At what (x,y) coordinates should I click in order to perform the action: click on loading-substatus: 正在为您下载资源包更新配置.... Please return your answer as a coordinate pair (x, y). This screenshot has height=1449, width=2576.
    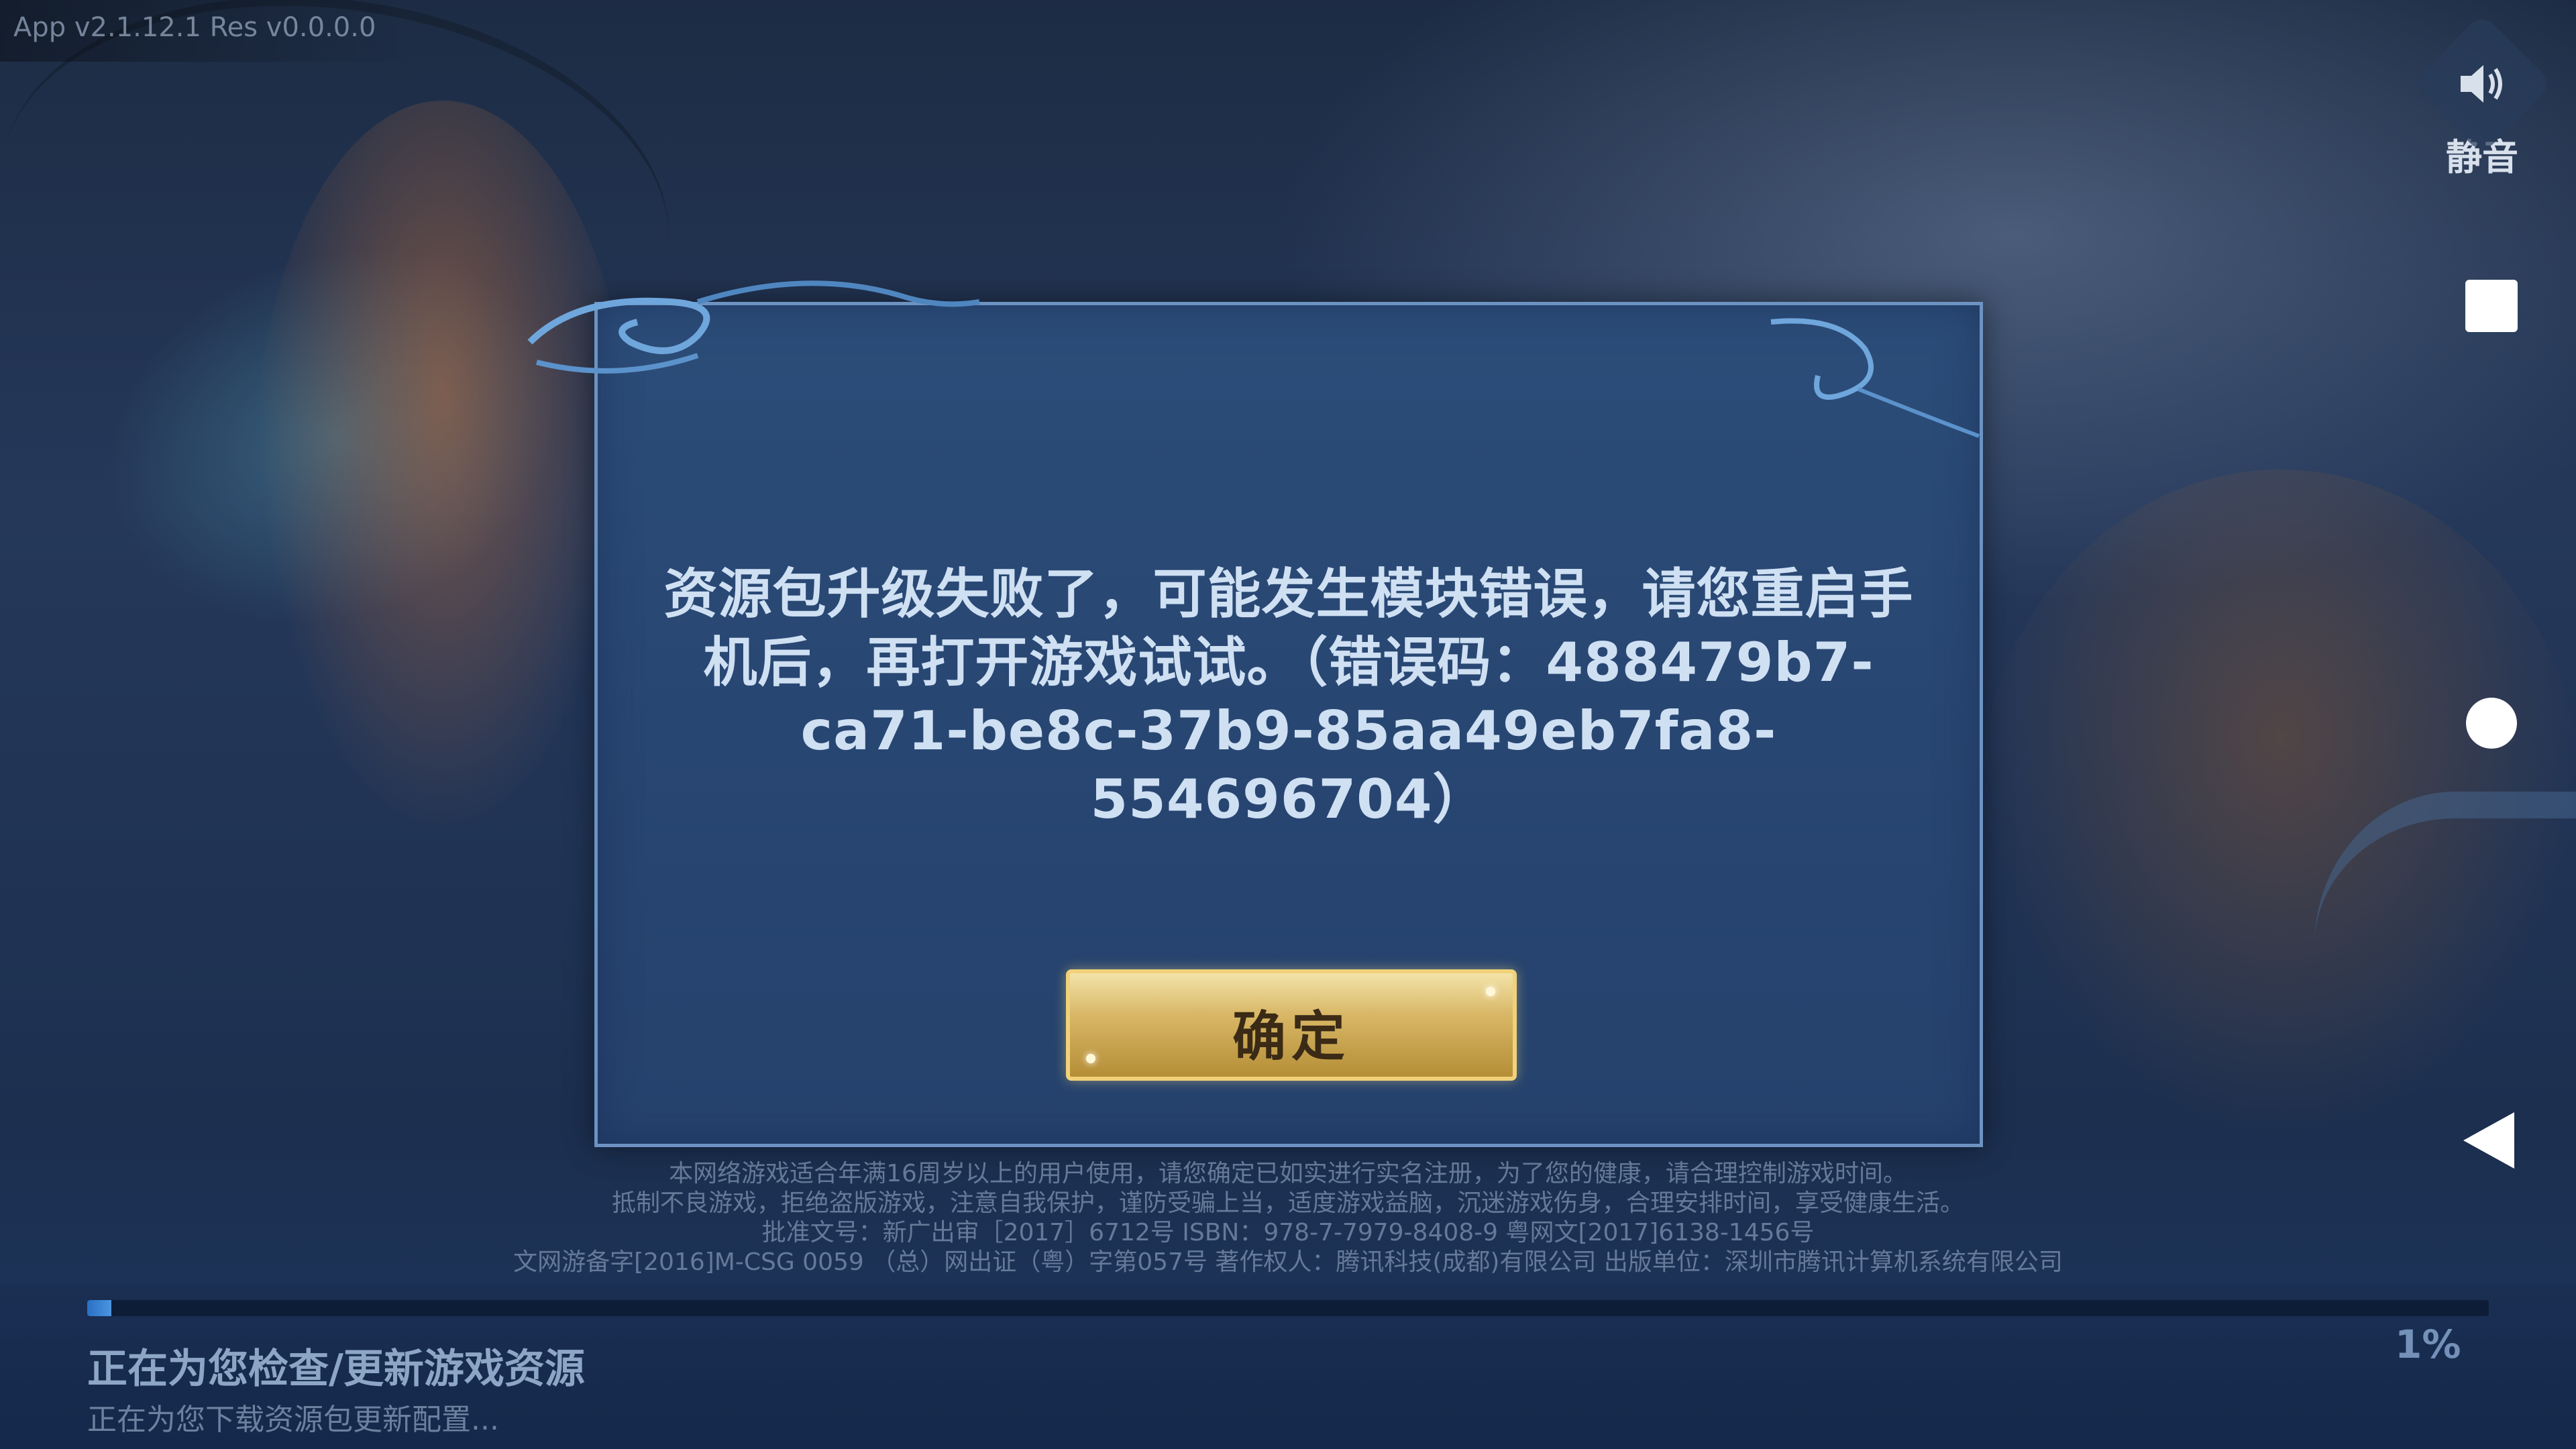
    Looking at the image, I should click on (293, 1420).